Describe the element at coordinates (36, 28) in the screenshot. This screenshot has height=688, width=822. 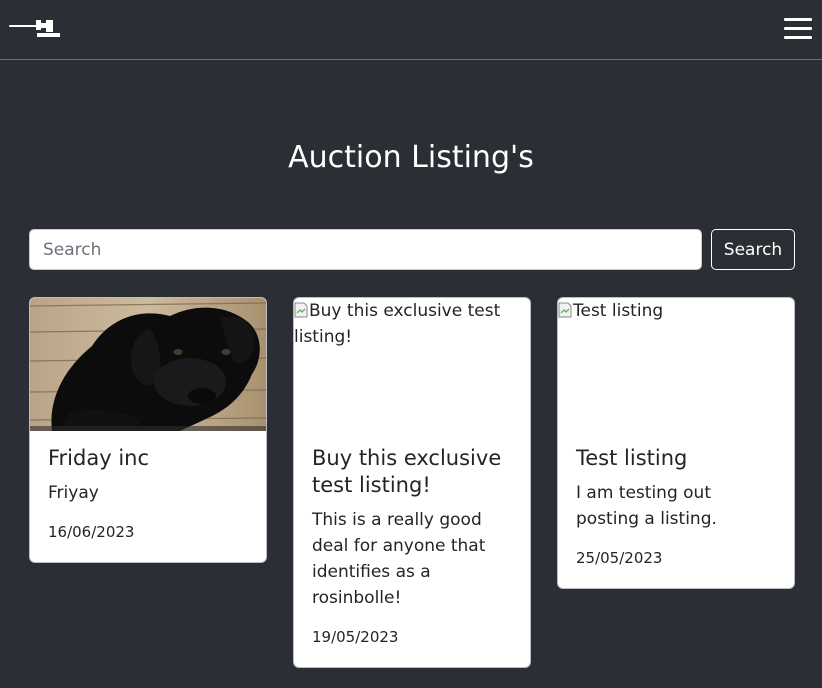
I see `gavel-icon` at that location.